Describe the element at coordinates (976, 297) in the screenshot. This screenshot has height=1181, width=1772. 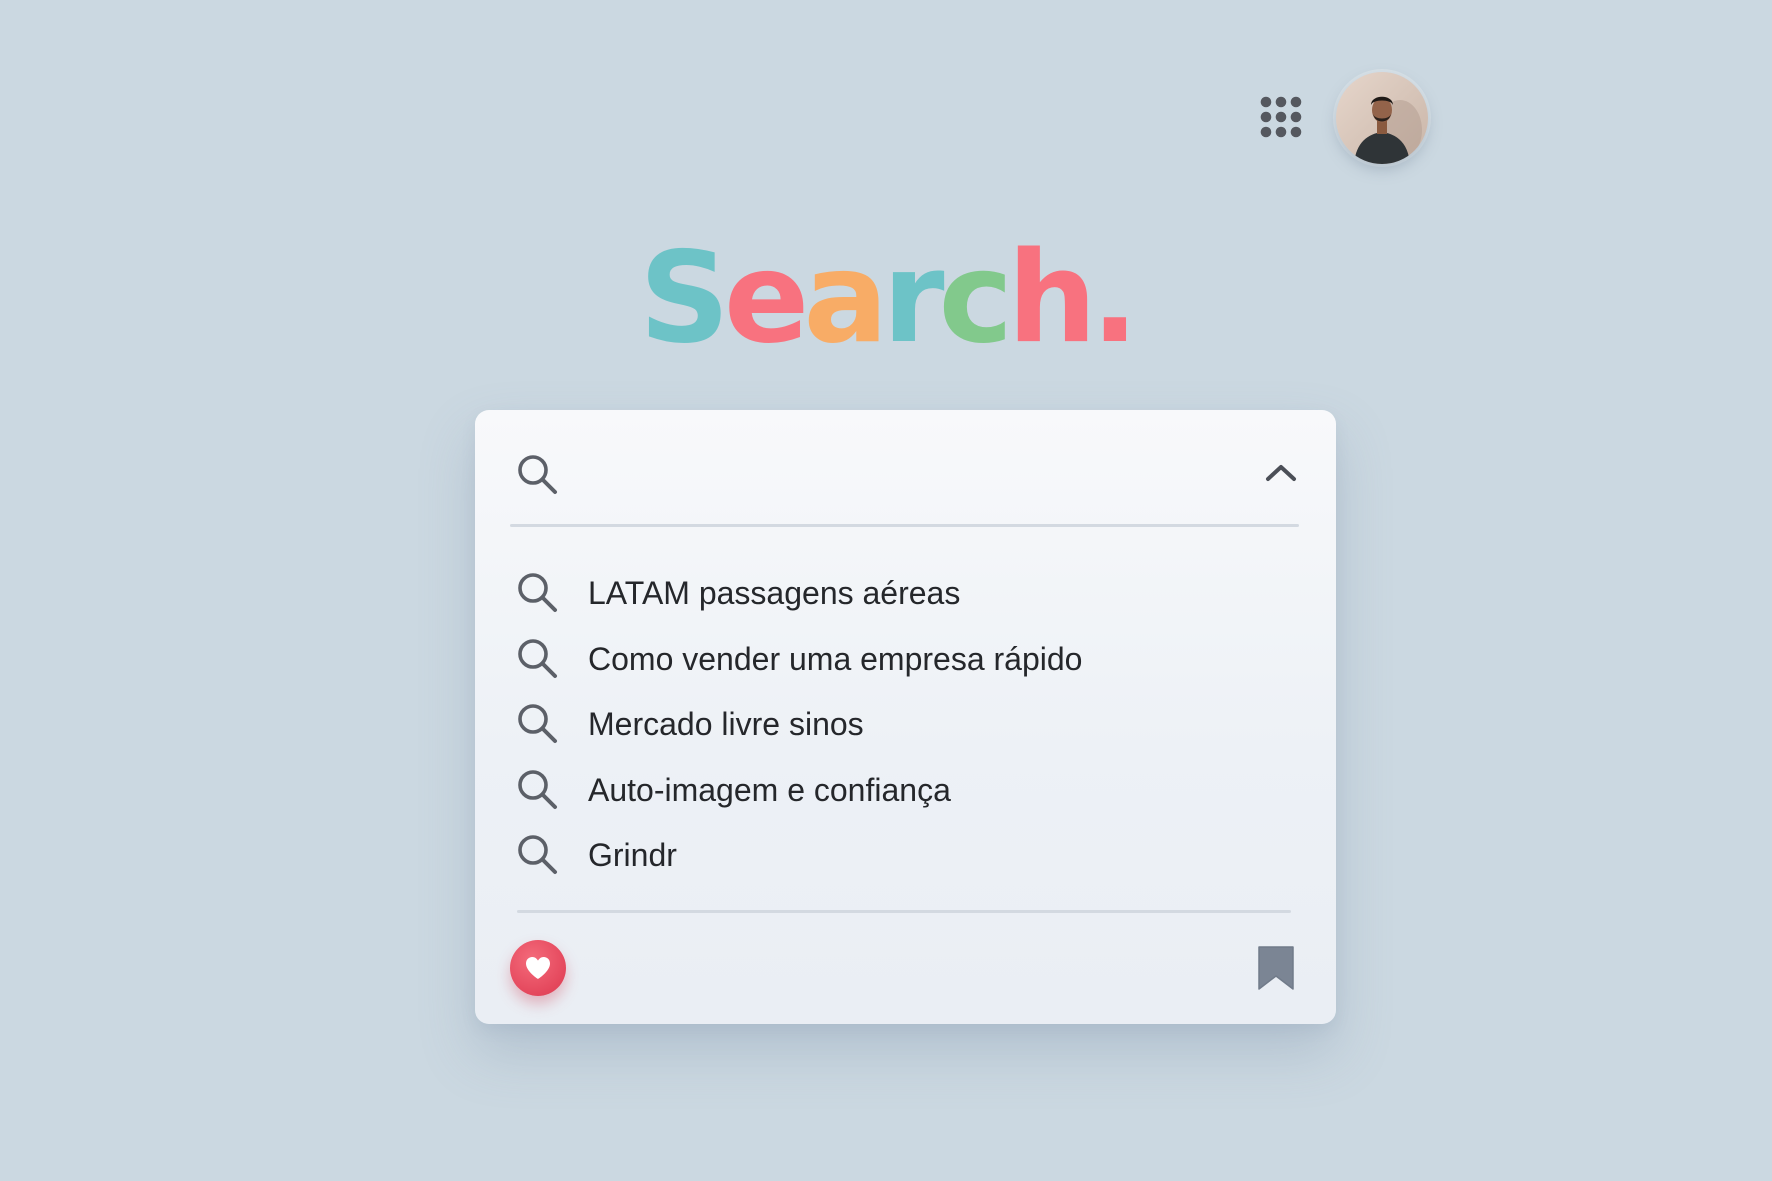
I see `logo-letter: c` at that location.